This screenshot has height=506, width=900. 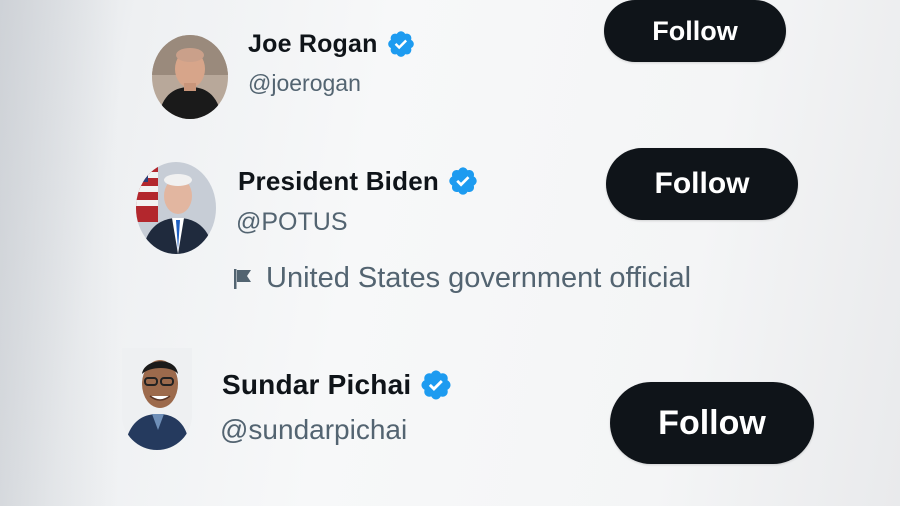 I want to click on government-label: United States government official, so click(x=461, y=278).